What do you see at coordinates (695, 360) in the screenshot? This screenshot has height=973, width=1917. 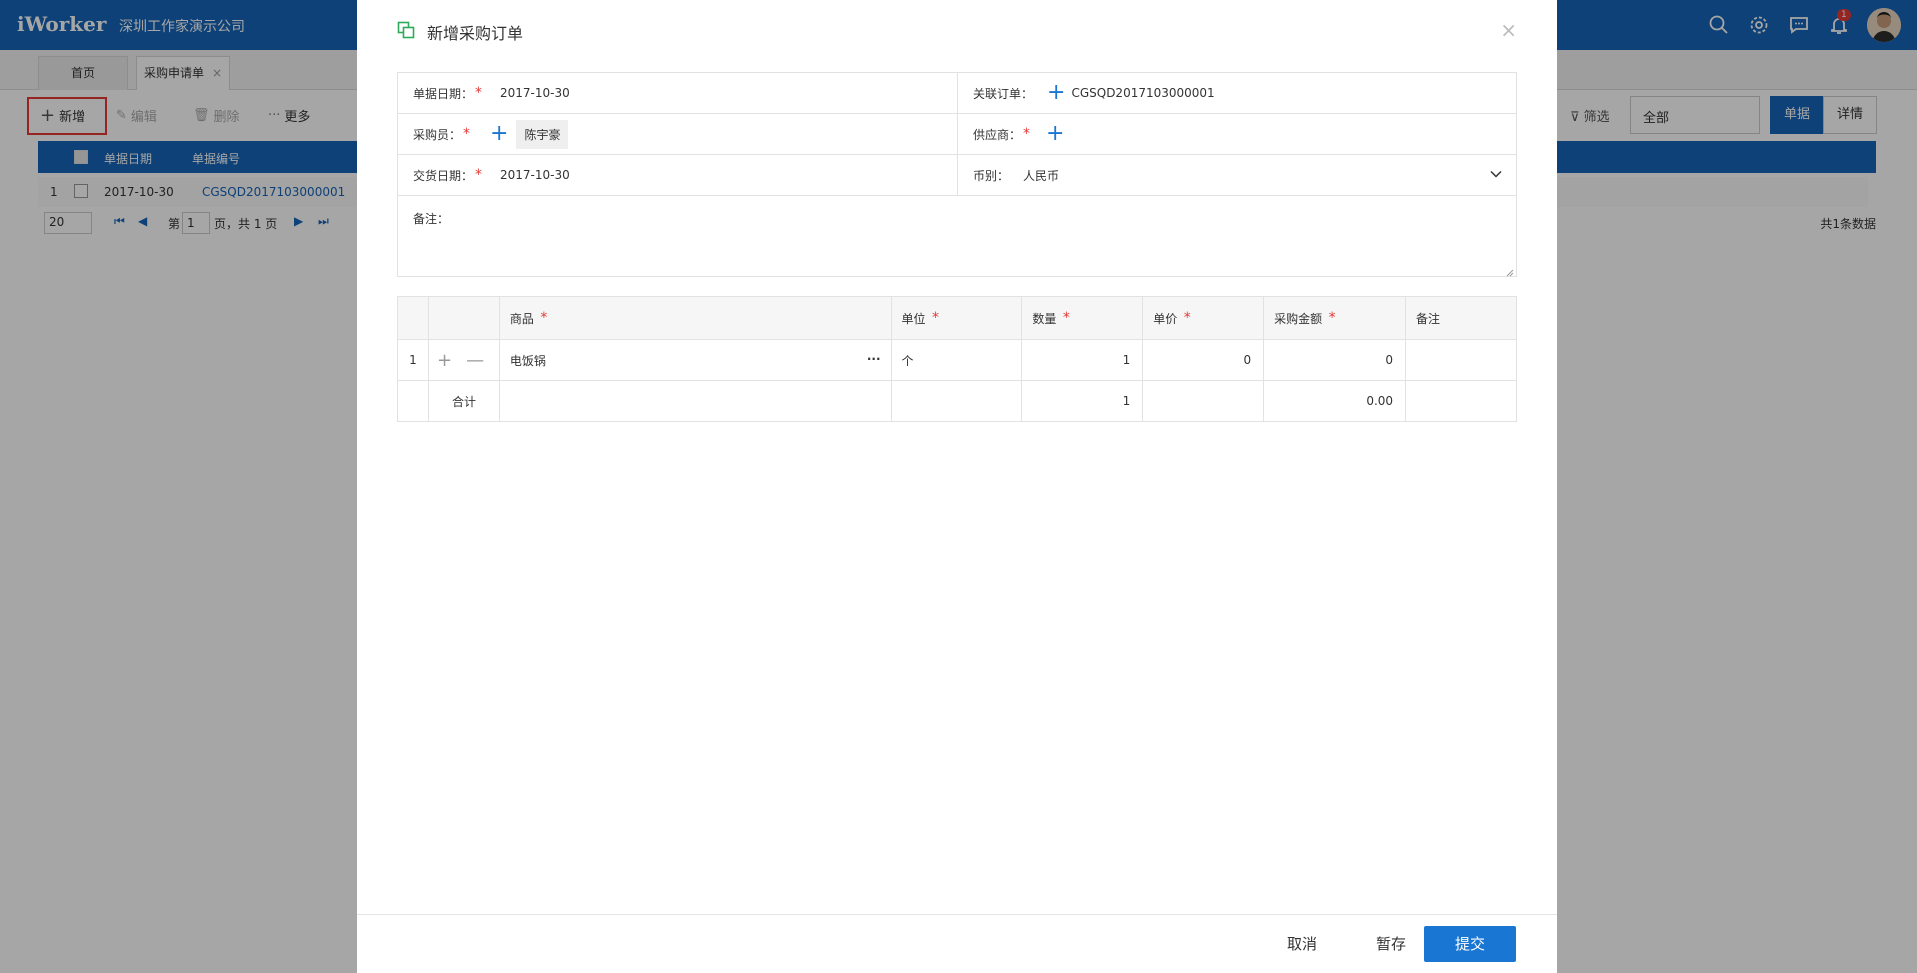 I see `product-cell: 电饭锅 ···` at bounding box center [695, 360].